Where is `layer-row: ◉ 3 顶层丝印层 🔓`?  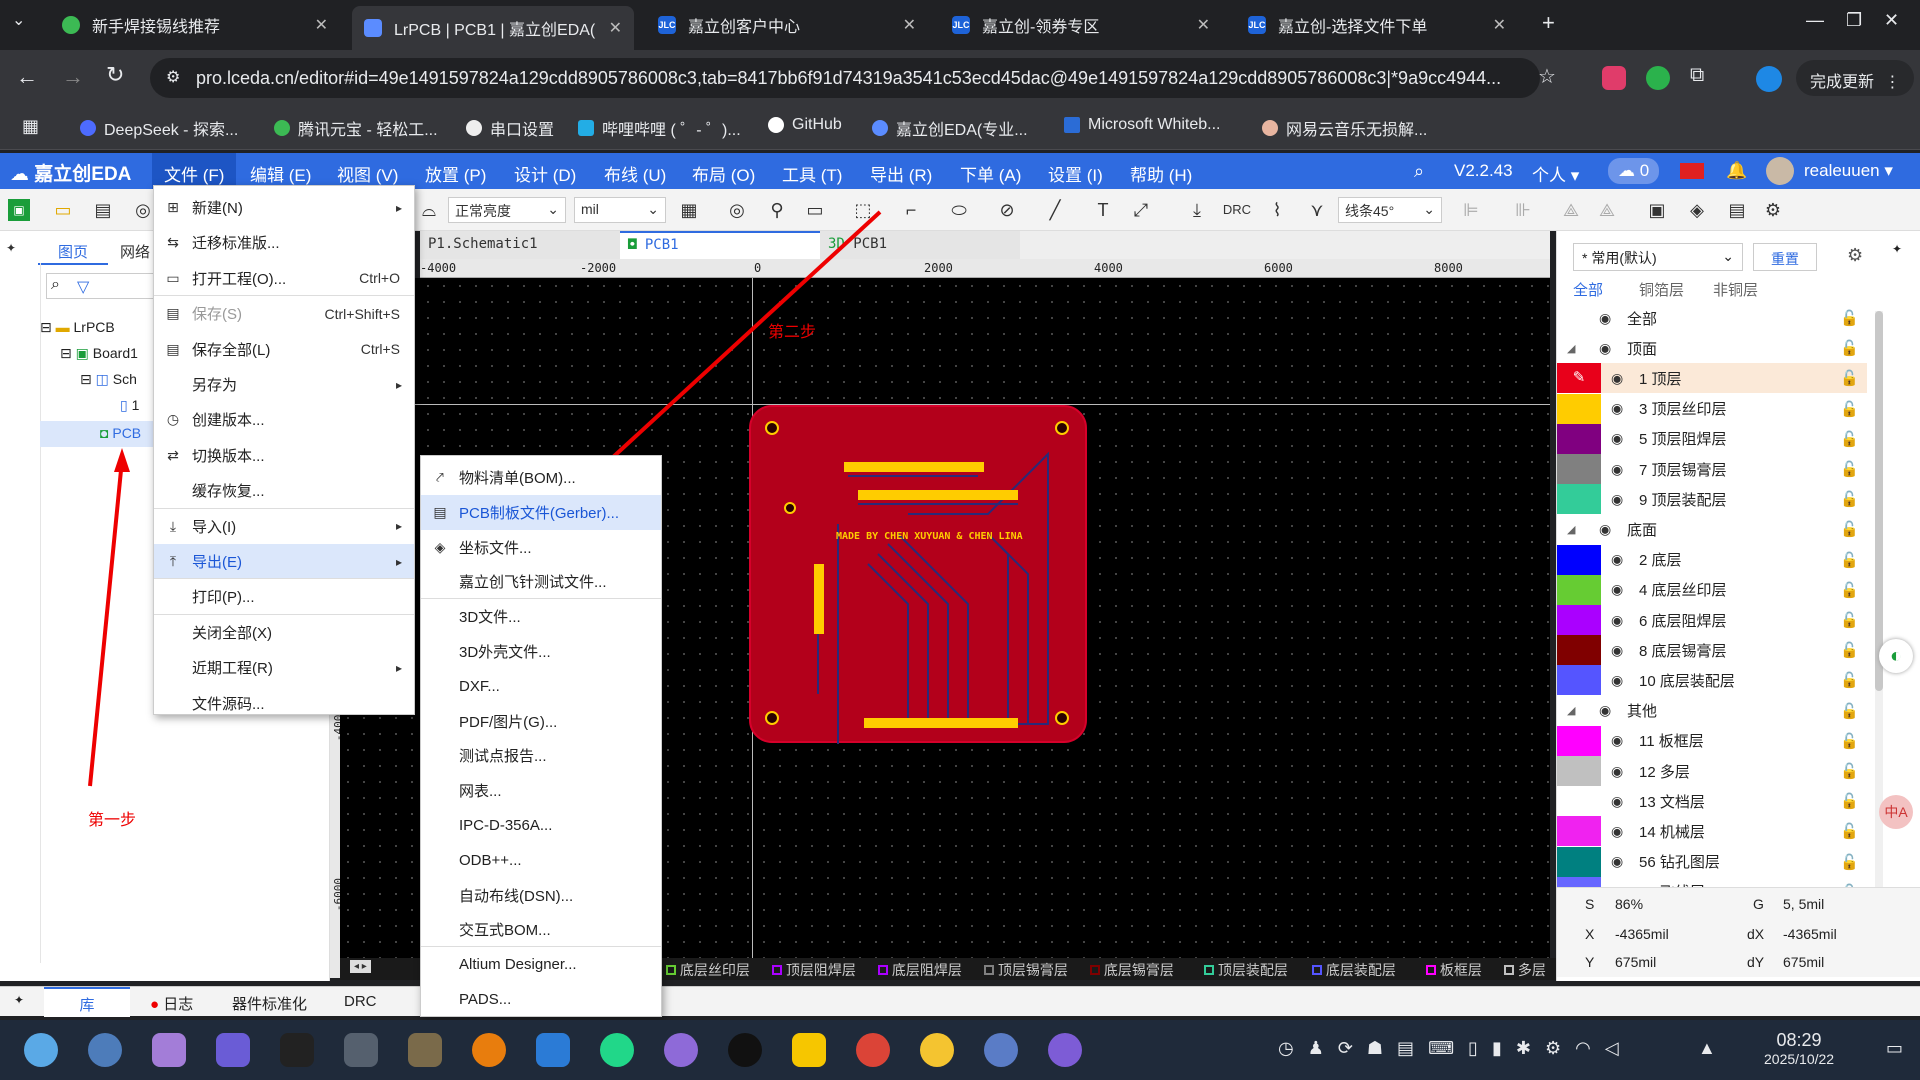
layer-row: ◉ 3 顶层丝印层 🔓 is located at coordinates (1712, 408).